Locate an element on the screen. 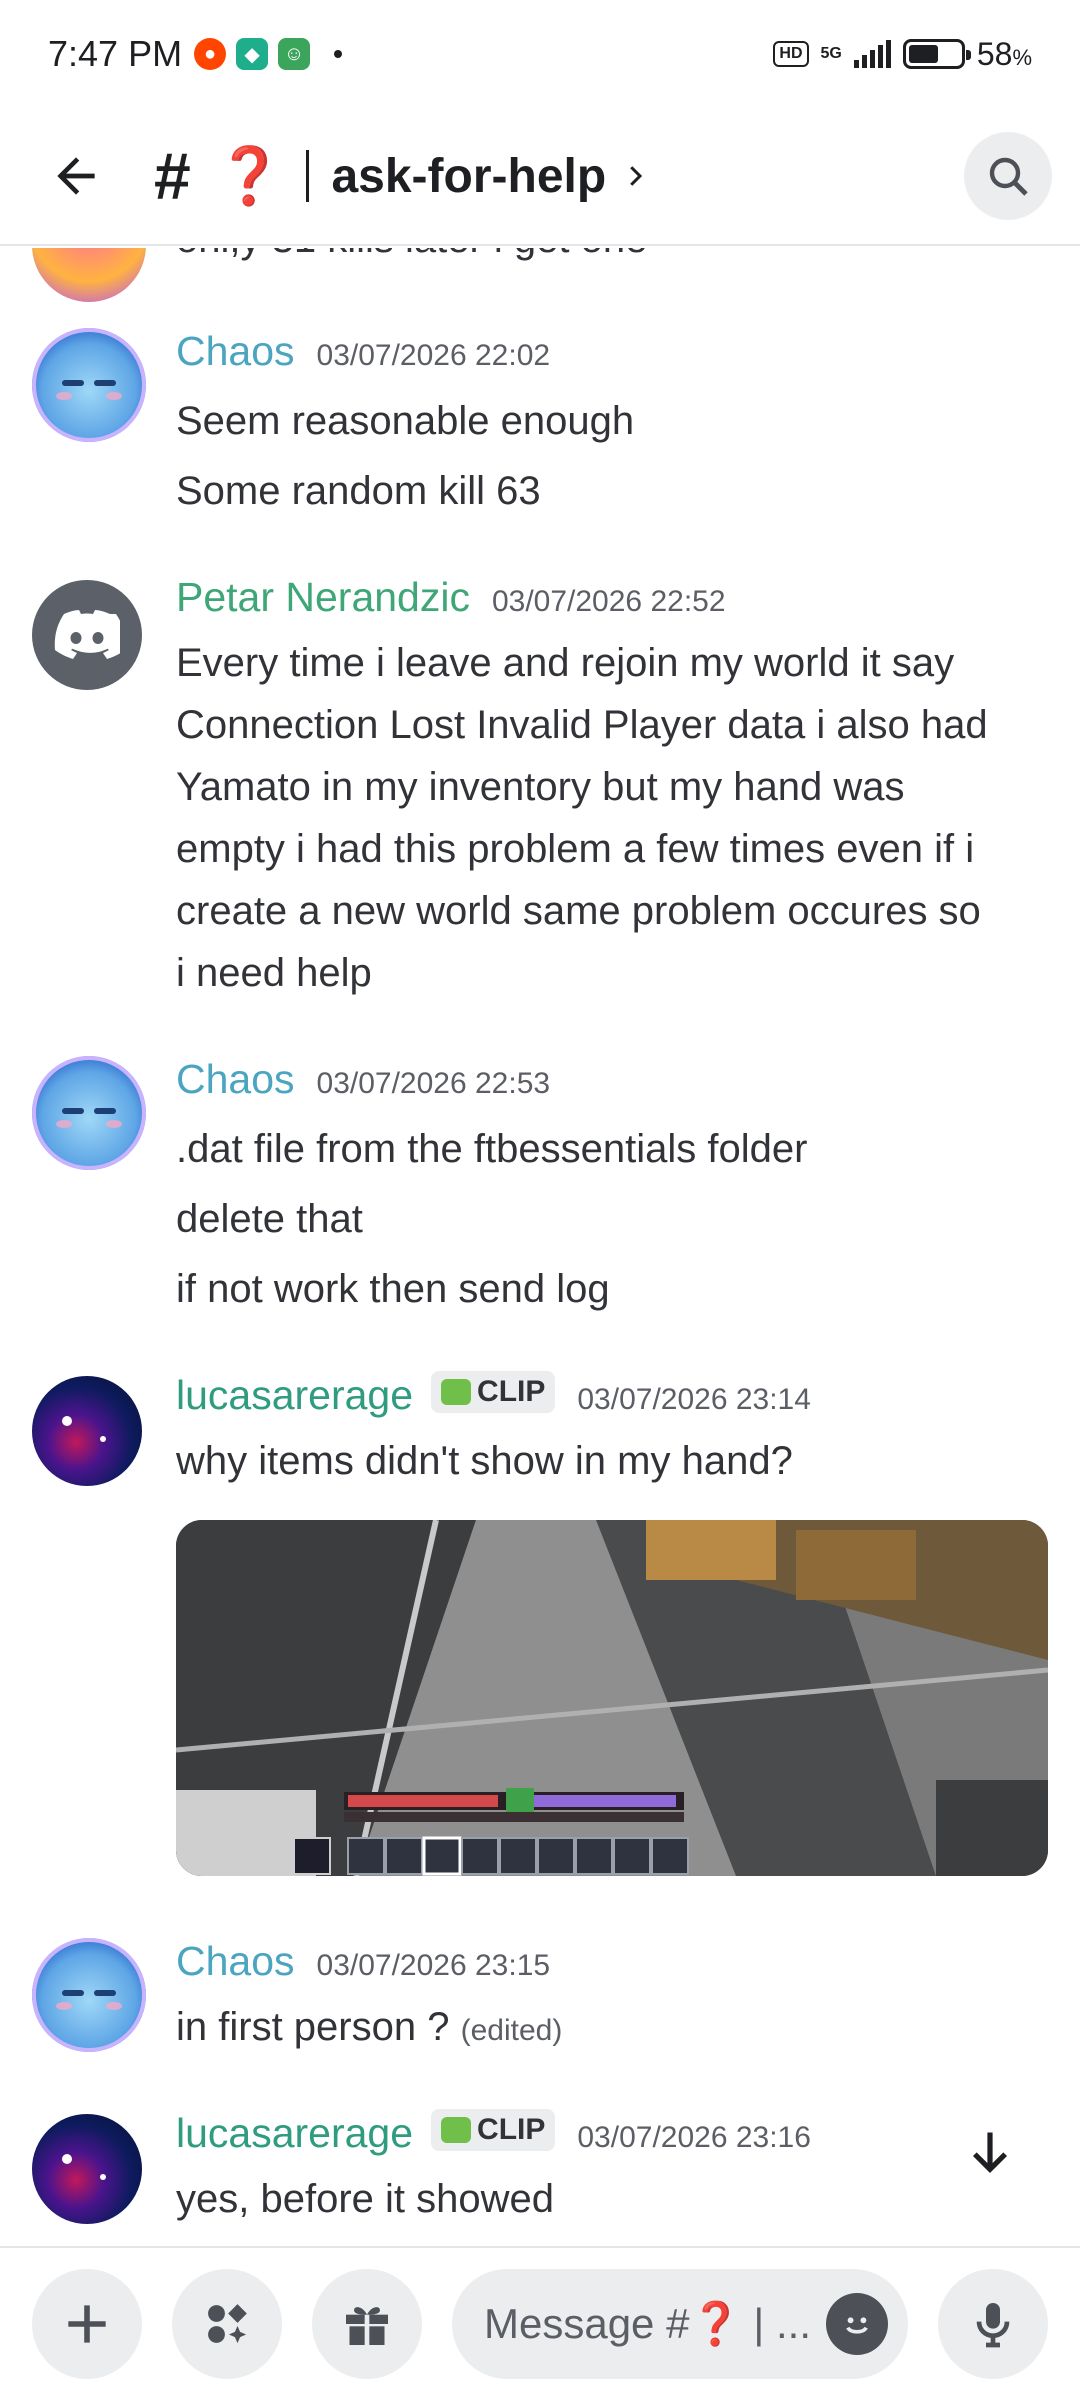  message-text: in first person ? (edited) is located at coordinates (616, 2029).